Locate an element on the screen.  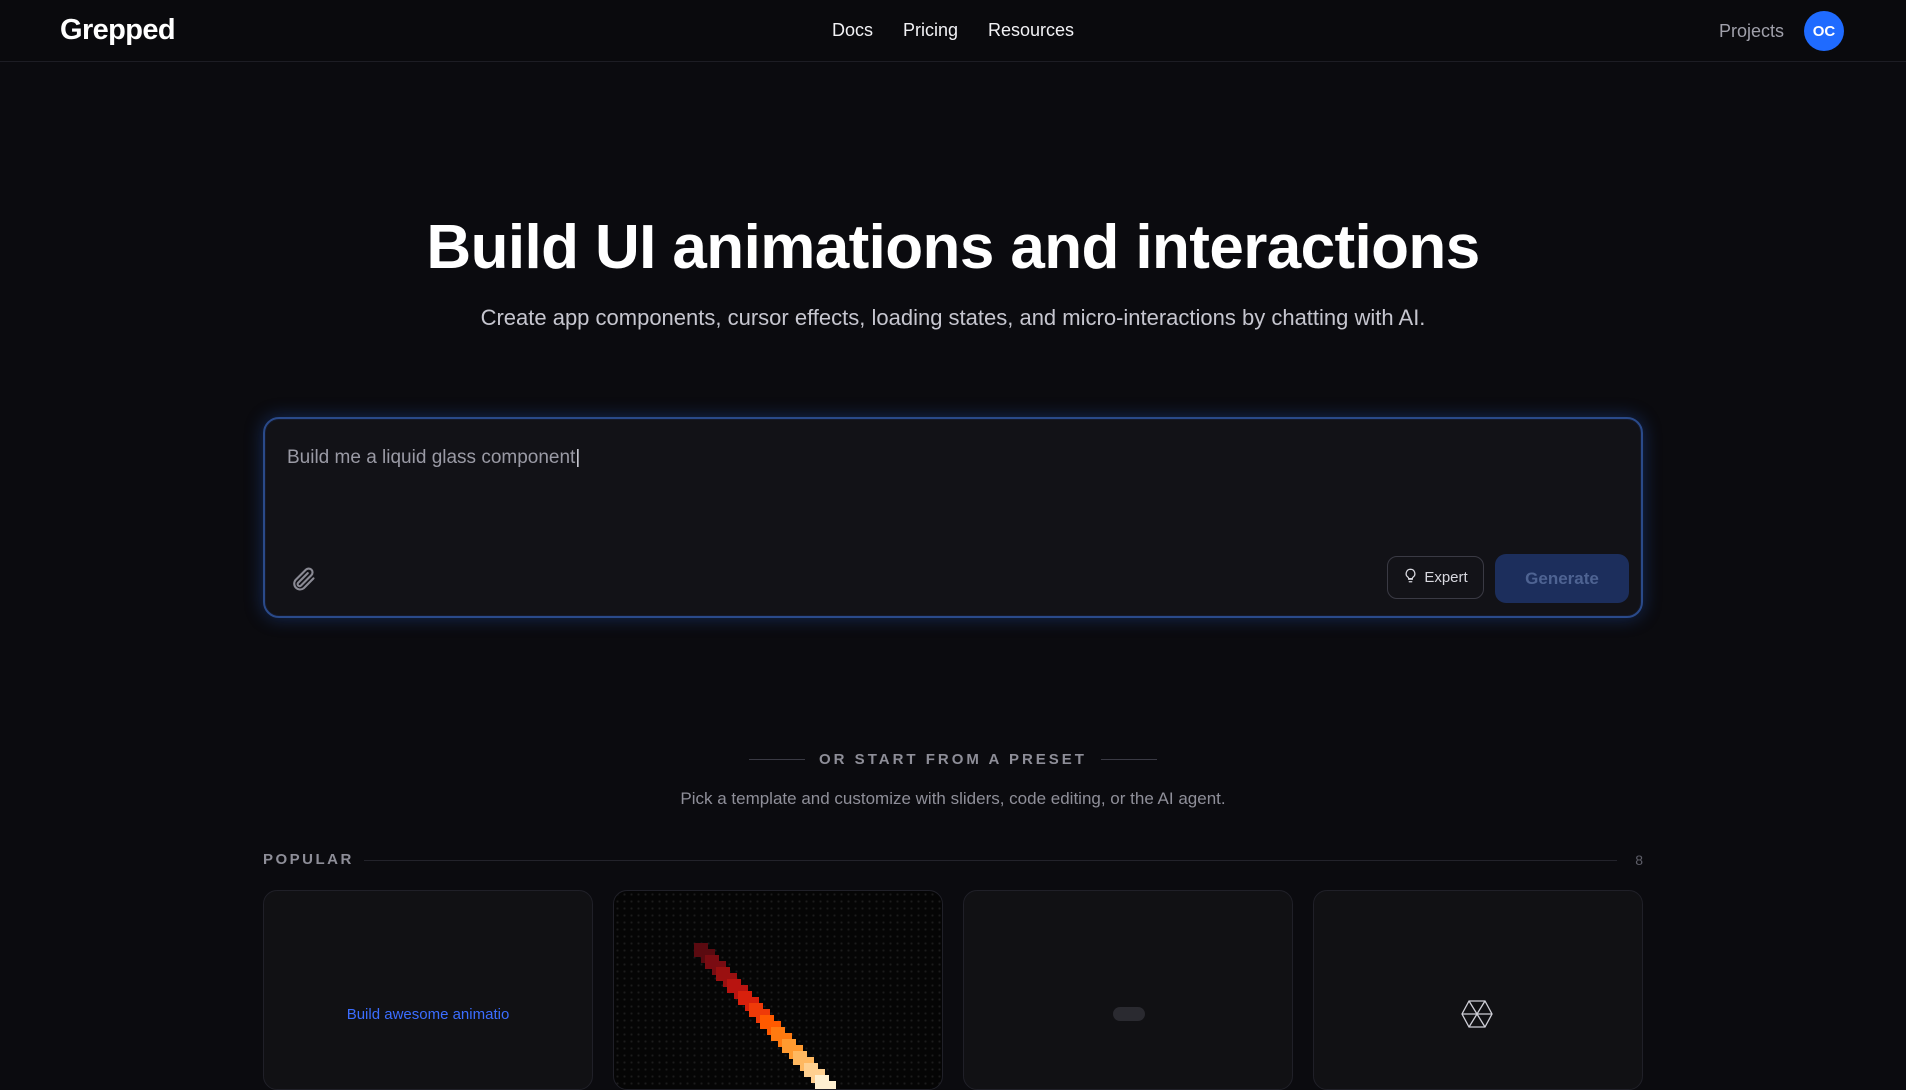
prompt-input: Build me a liquid glass component| is located at coordinates (433, 458).